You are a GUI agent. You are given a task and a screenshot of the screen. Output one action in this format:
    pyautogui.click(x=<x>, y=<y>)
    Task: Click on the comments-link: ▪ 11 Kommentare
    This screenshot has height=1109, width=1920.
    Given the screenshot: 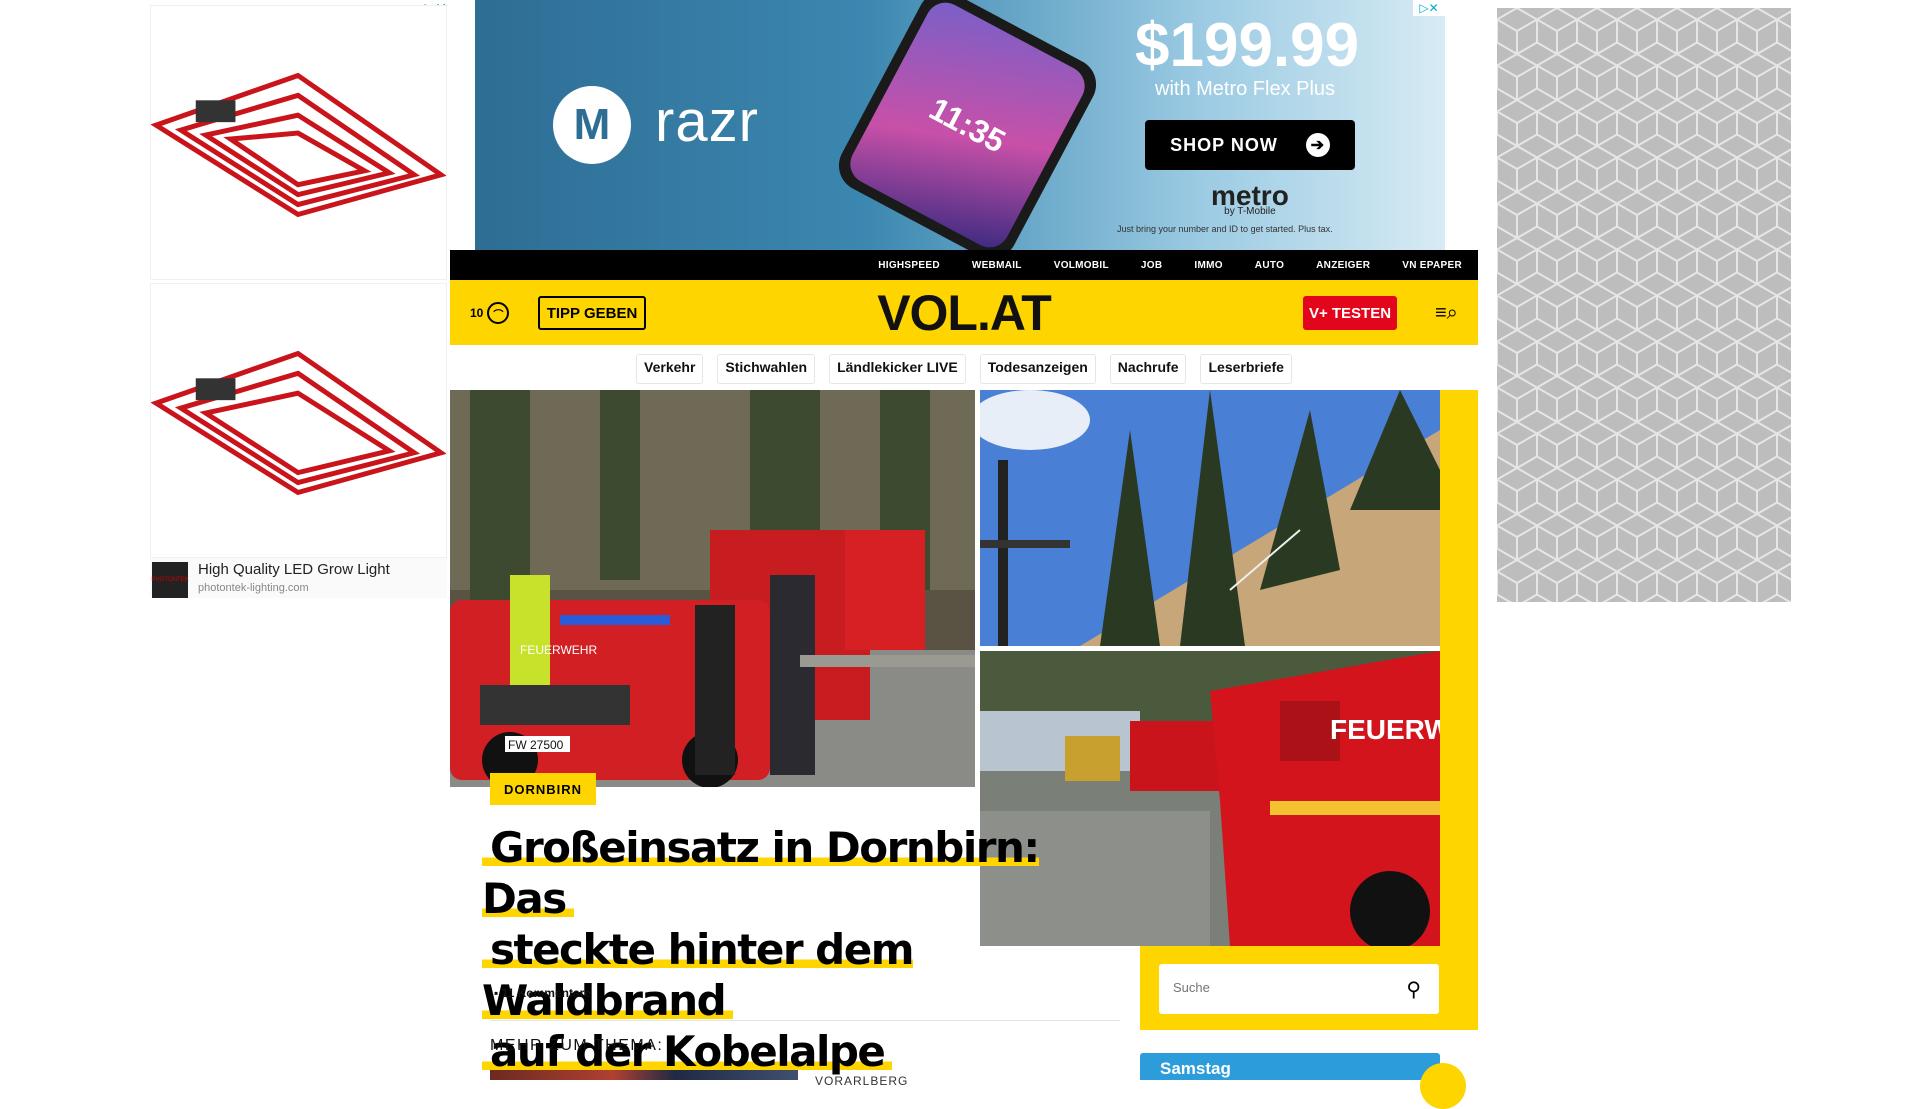 What is the action you would take?
    pyautogui.click(x=542, y=993)
    